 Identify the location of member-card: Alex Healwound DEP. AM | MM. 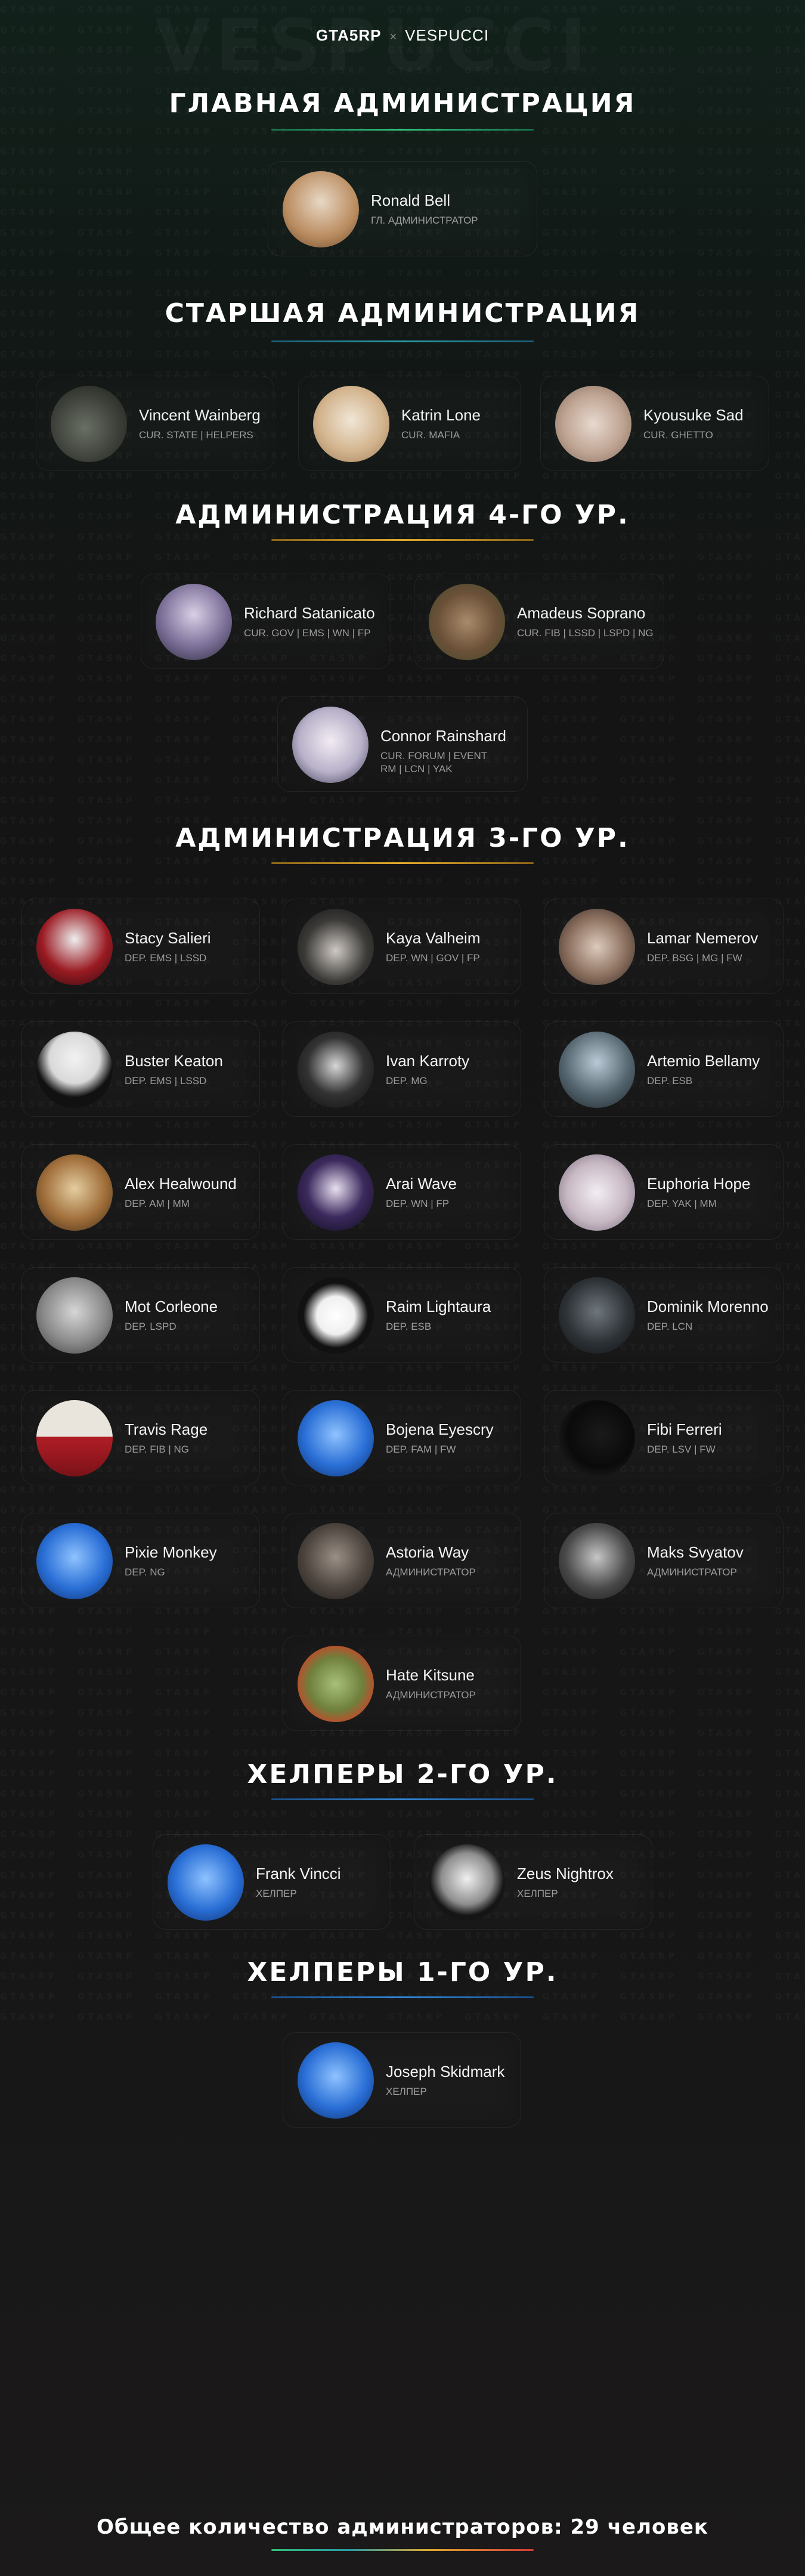
(140, 1192).